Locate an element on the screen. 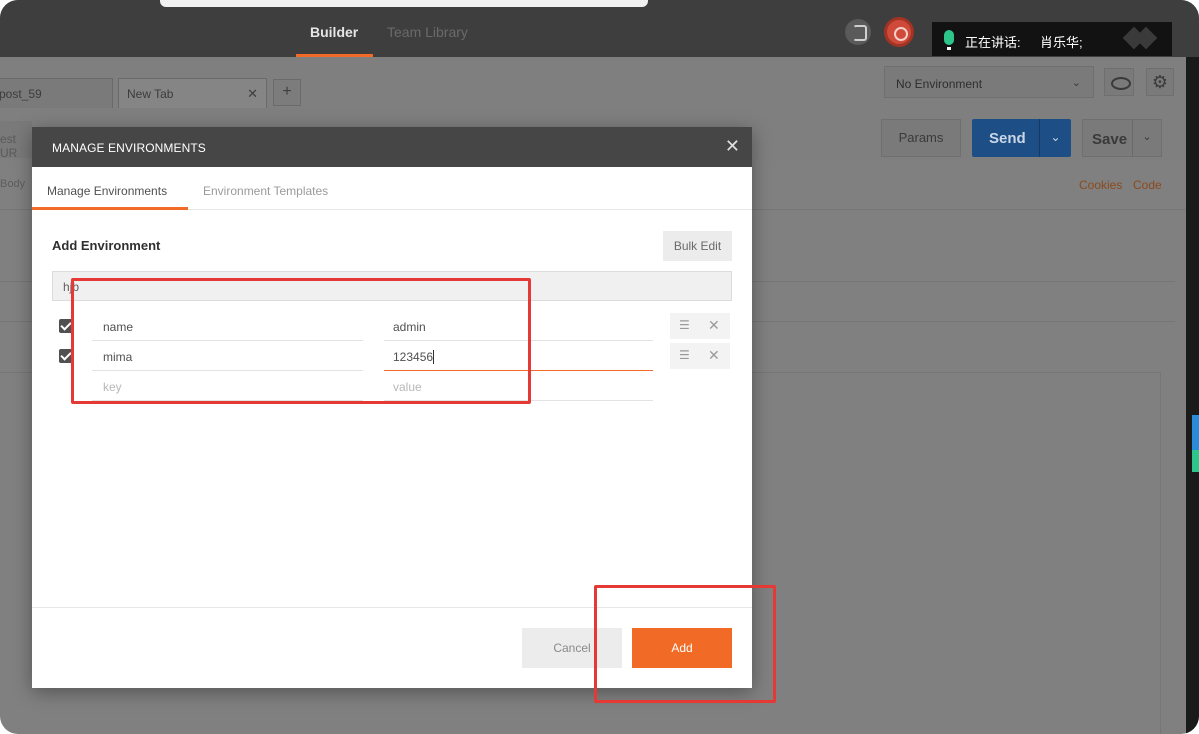 The width and height of the screenshot is (1199, 734). close-icon: ✕ is located at coordinates (732, 146).